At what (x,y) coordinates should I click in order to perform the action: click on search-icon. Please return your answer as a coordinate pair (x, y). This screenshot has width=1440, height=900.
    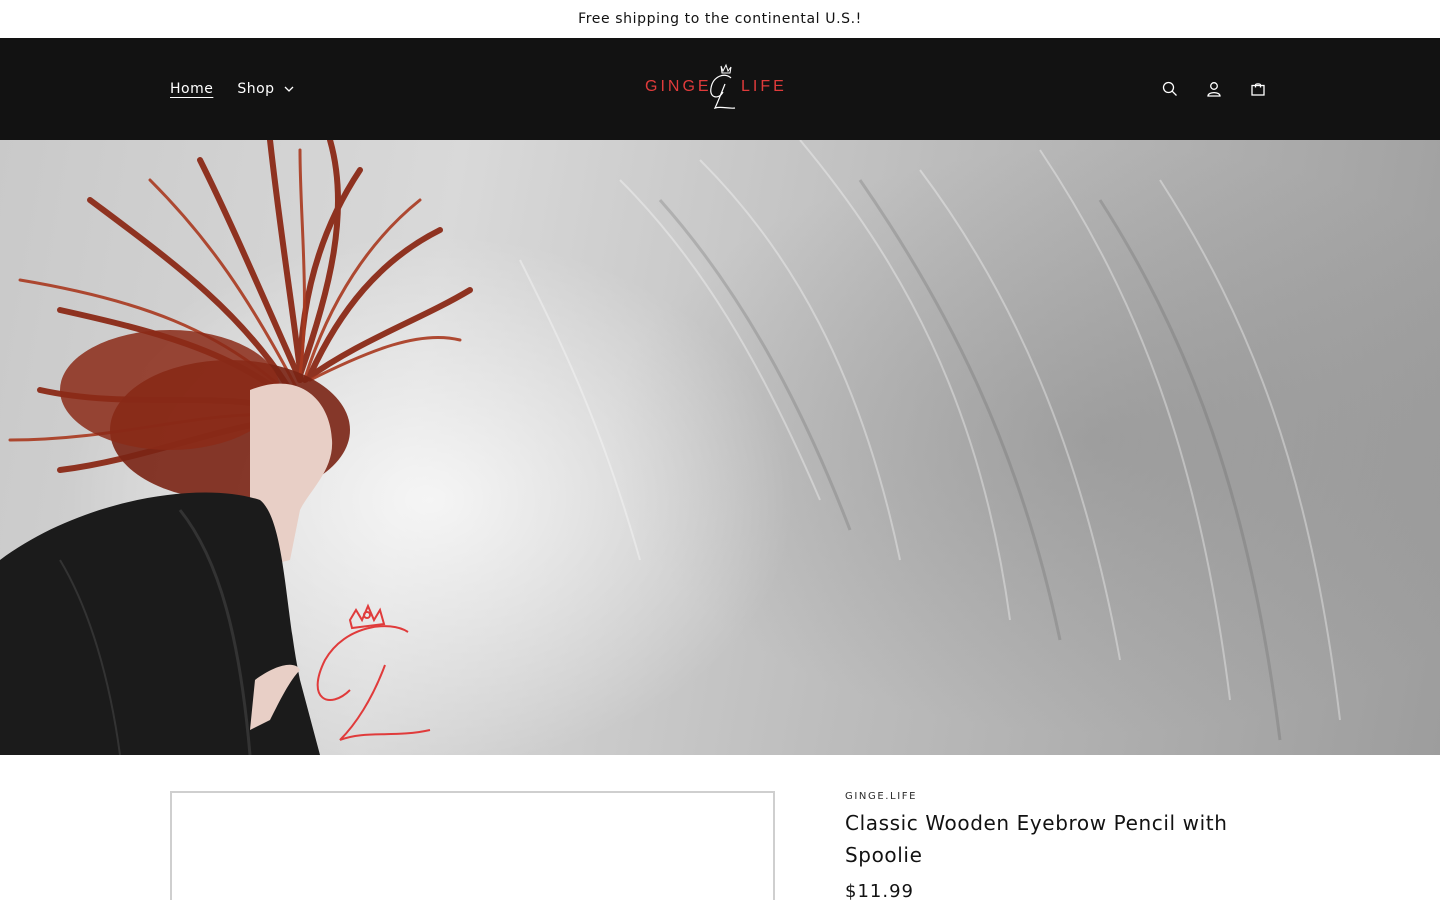
    Looking at the image, I should click on (1169, 88).